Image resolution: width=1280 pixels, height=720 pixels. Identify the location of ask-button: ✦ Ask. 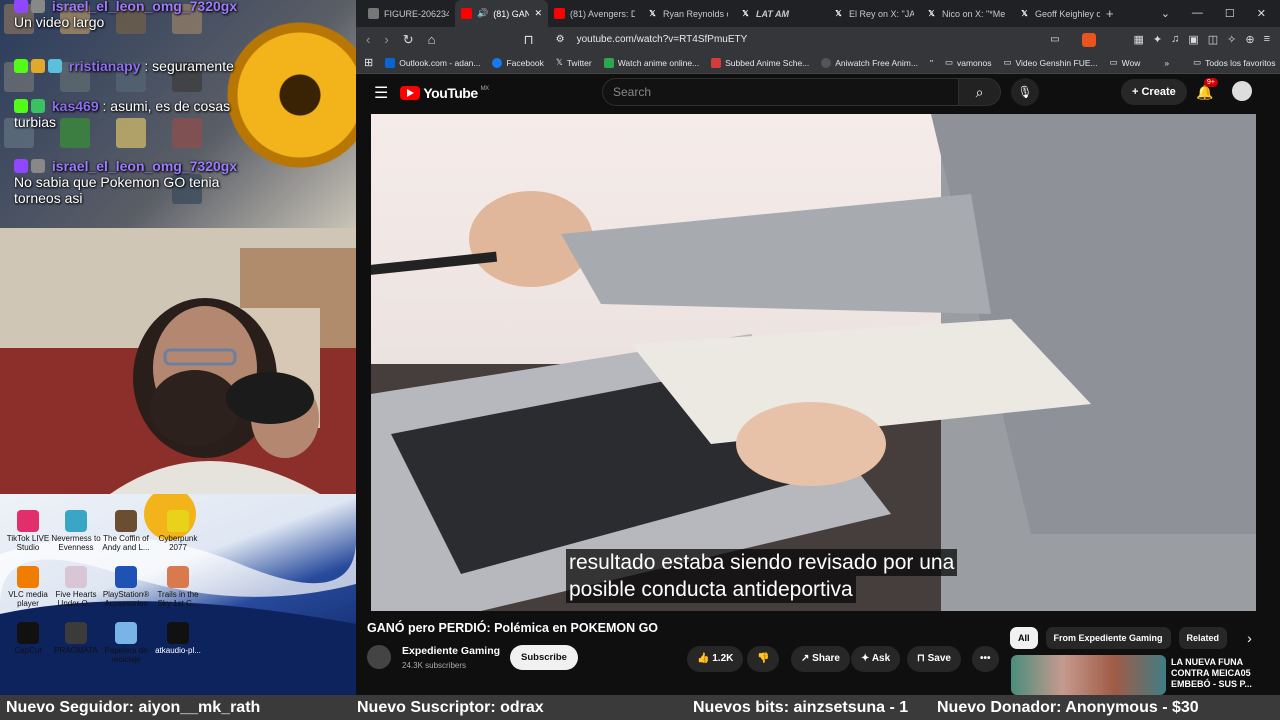
(876, 659).